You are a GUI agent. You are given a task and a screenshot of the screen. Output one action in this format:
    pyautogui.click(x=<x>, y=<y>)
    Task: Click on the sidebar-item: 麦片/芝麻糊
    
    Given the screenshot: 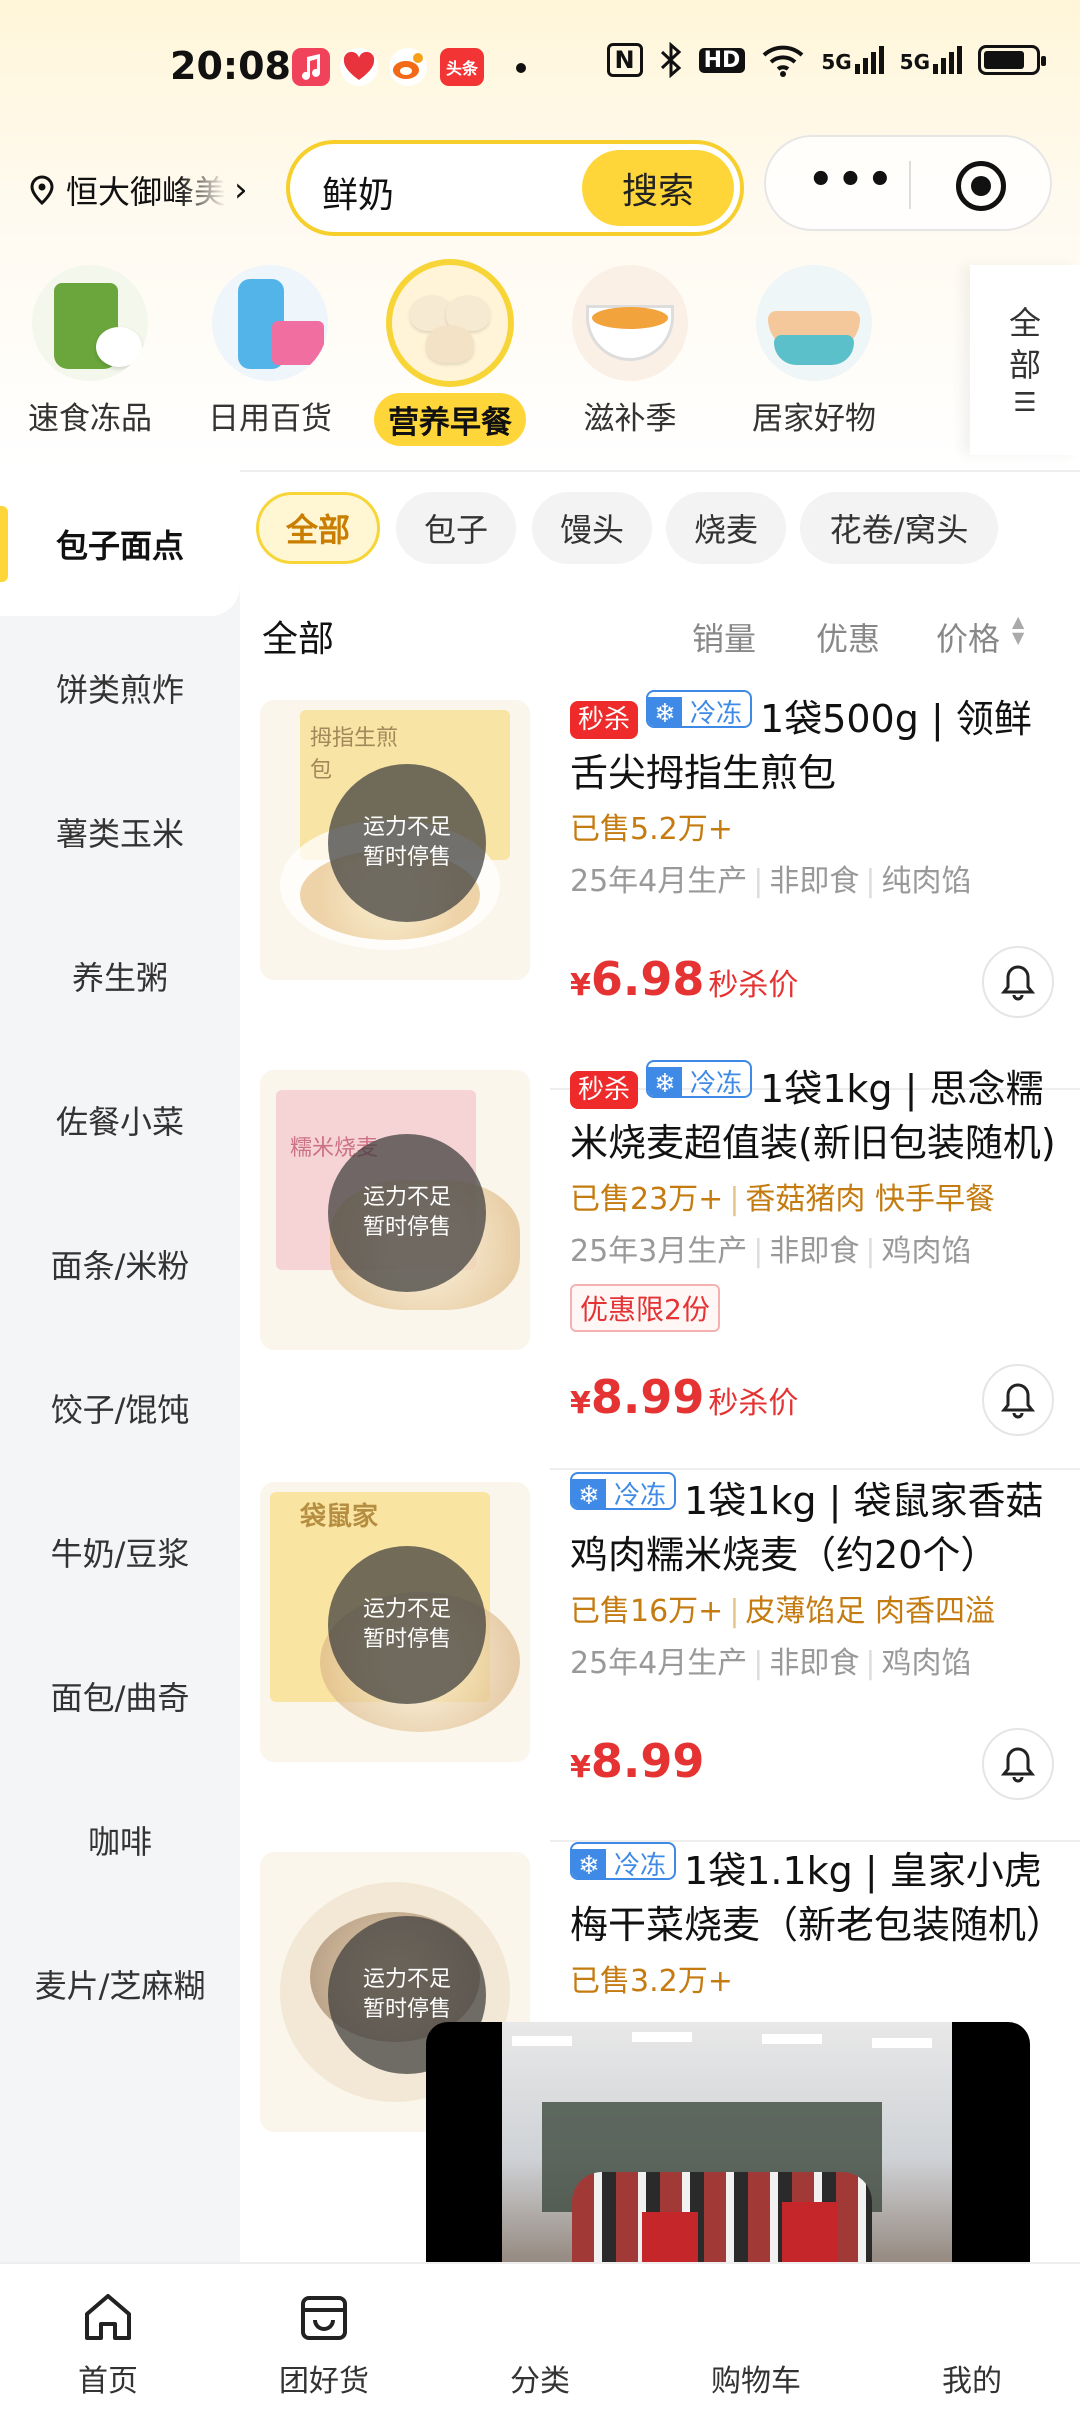 What is the action you would take?
    pyautogui.click(x=120, y=1984)
    